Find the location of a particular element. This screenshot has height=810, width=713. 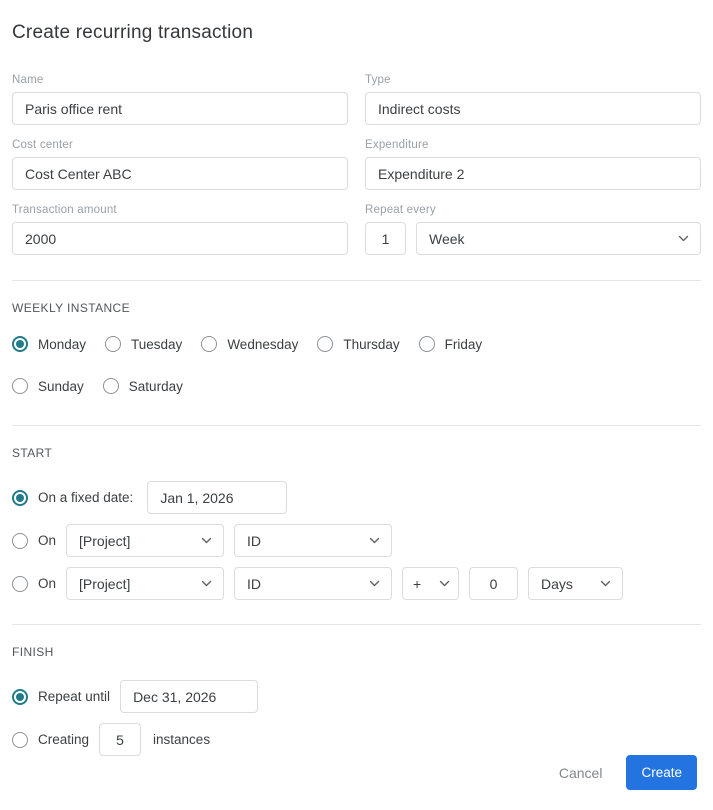

start-offset-reference-select: ID is located at coordinates (313, 583).